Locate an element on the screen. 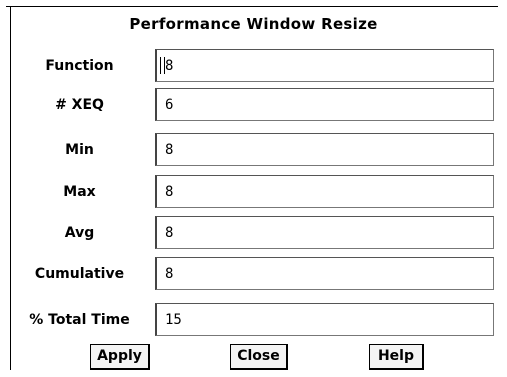 The height and width of the screenshot is (377, 507). field-row-function: Function is located at coordinates (253, 66).